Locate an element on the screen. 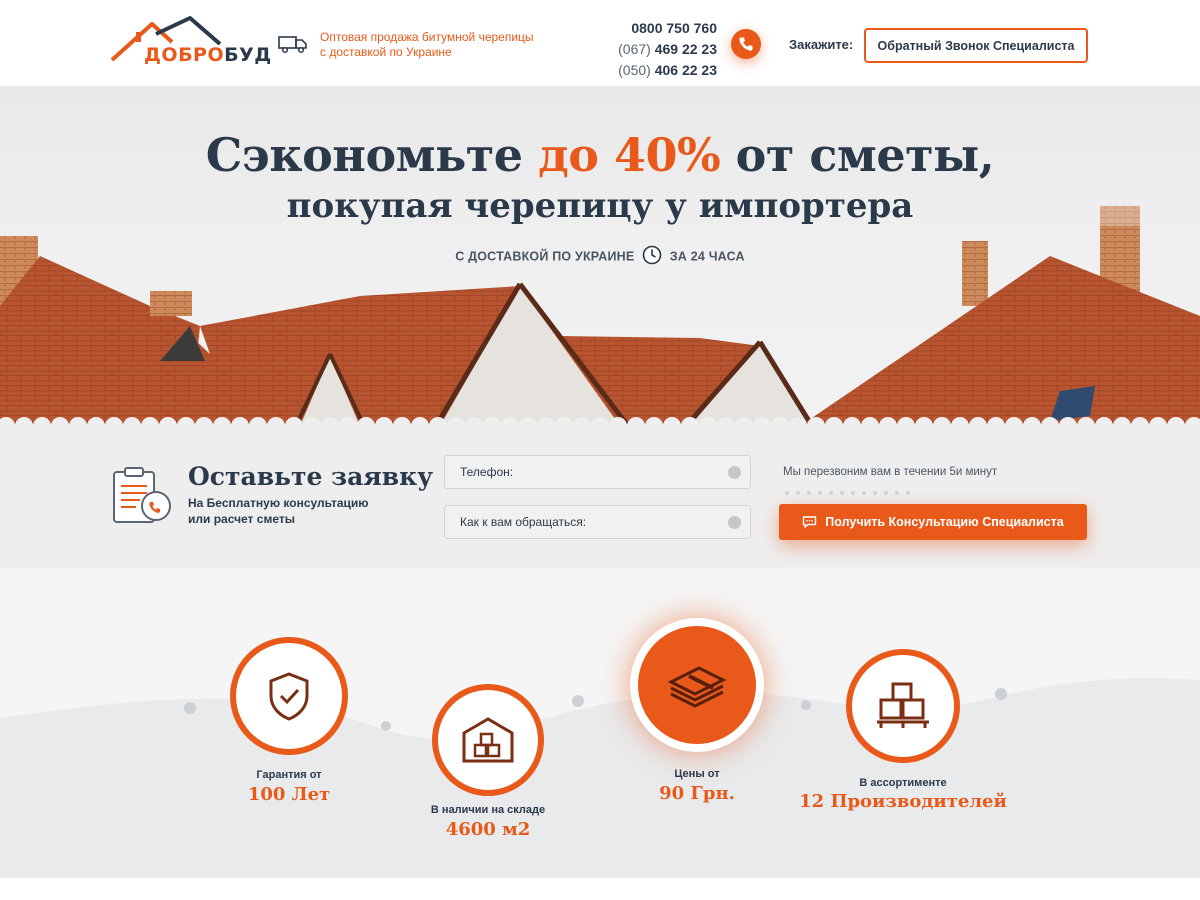 The image size is (1200, 900). form-description-line: или расчет сметы is located at coordinates (241, 519).